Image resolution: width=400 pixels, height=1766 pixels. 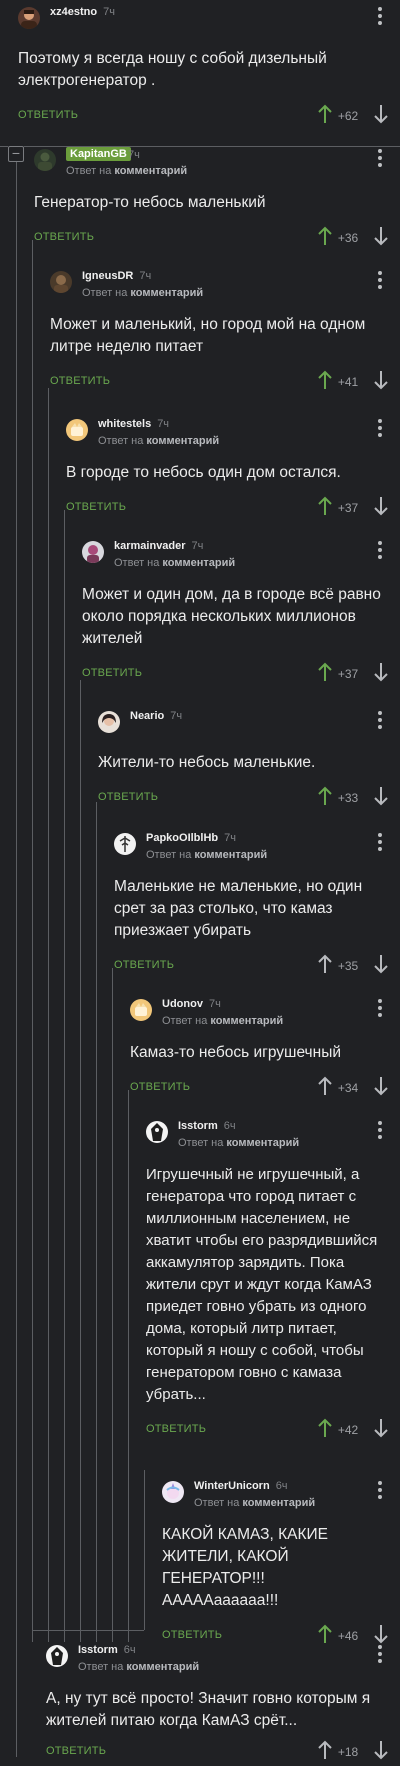 What do you see at coordinates (98, 154) in the screenshot?
I see `comment-author: KapitanGB` at bounding box center [98, 154].